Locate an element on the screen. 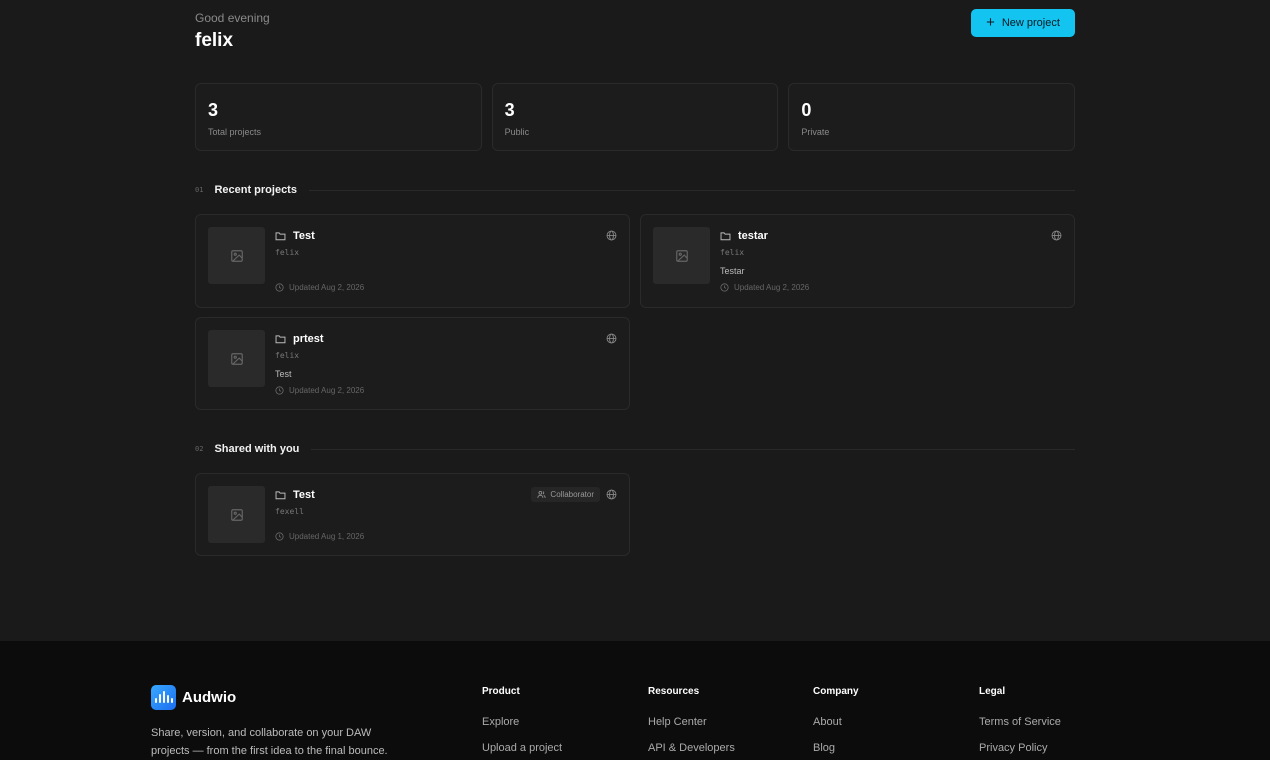 Image resolution: width=1270 pixels, height=760 pixels. stat-label: Total projects is located at coordinates (235, 132).